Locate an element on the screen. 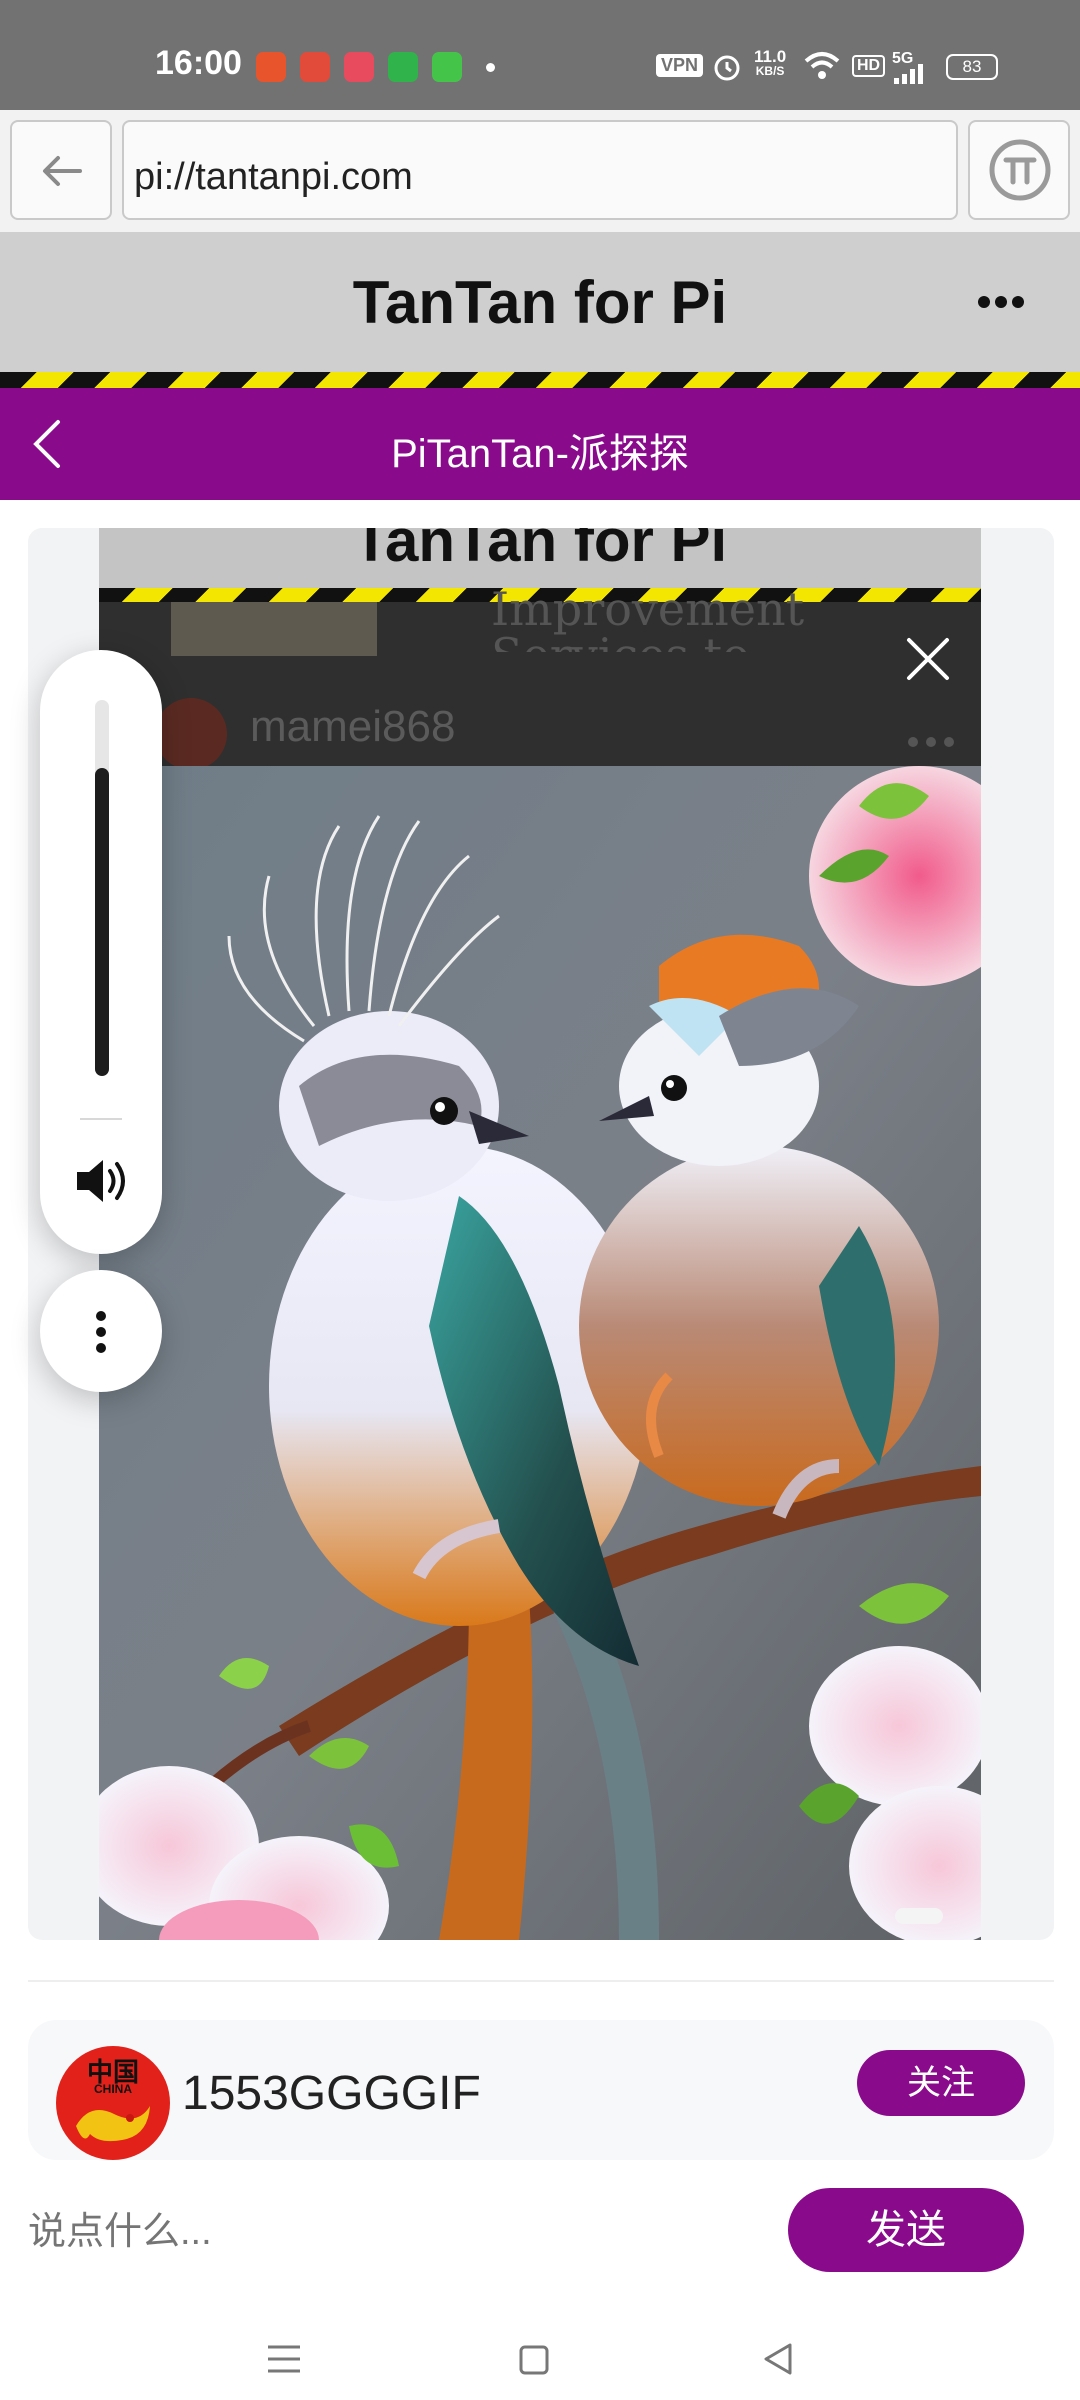 The width and height of the screenshot is (1080, 2400). menu-icon is located at coordinates (284, 2359).